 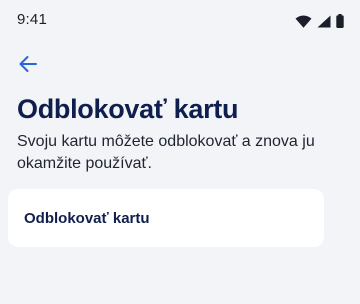 I want to click on unblock-card-label: Odblokovať kartu, so click(x=87, y=218).